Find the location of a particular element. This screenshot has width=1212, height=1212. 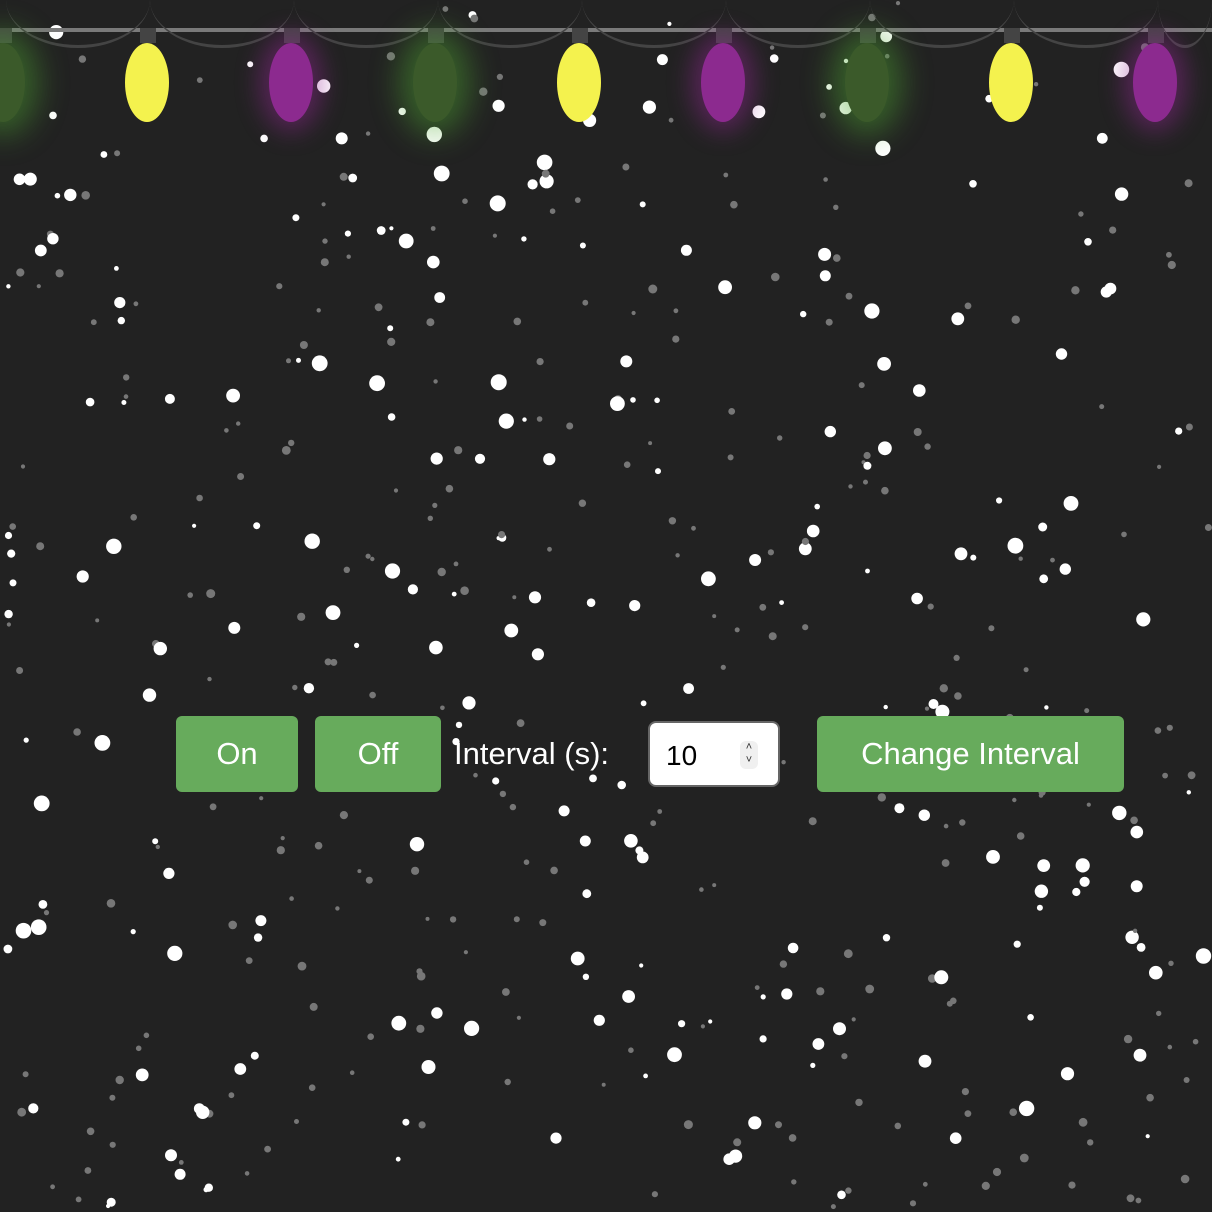

interval-spinner: ˄ ˅ is located at coordinates (749, 755).